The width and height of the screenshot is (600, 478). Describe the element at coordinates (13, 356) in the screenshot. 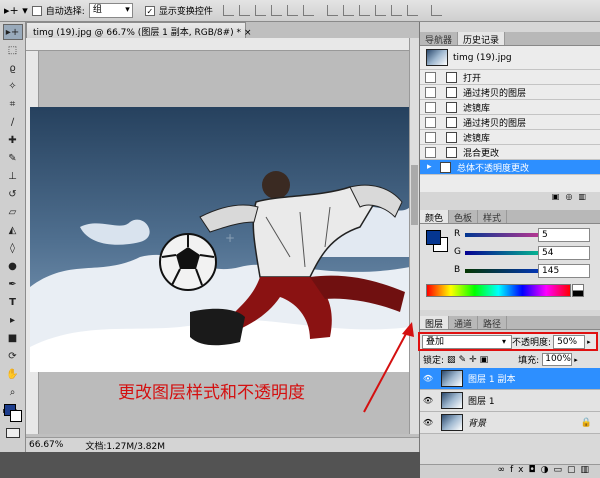

I see `3d-rotate-tool-icon: ⟳` at that location.